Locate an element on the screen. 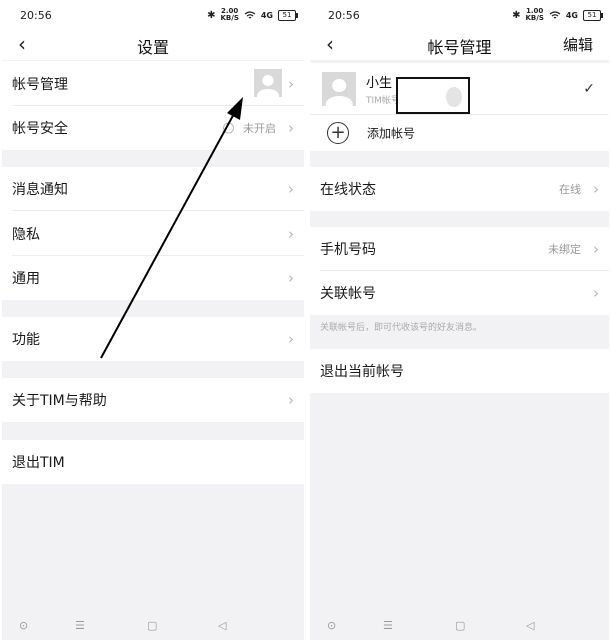 The height and width of the screenshot is (640, 611). settings-item-linked-account: 关联帐号 › is located at coordinates (459, 293).